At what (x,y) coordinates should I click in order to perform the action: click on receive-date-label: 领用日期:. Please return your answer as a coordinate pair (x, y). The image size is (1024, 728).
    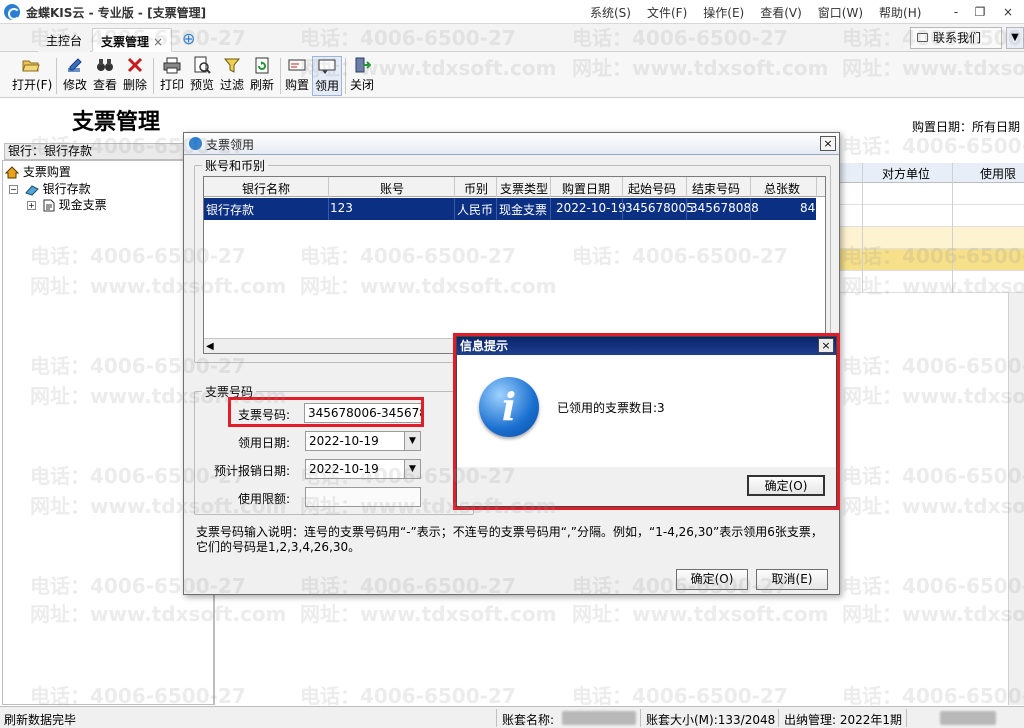
    Looking at the image, I should click on (263, 443).